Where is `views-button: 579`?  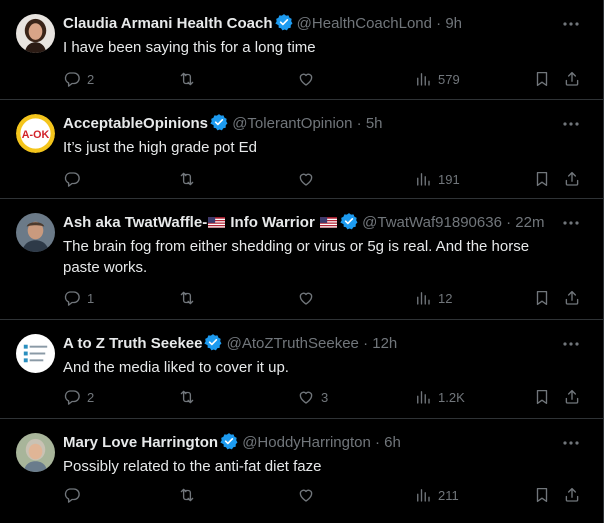 views-button: 579 is located at coordinates (437, 79).